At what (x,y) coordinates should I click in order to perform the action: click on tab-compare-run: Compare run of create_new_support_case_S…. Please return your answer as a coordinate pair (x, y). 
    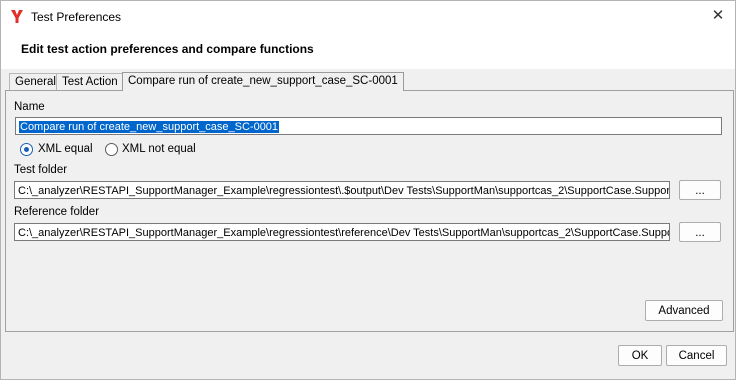
    Looking at the image, I should click on (263, 81).